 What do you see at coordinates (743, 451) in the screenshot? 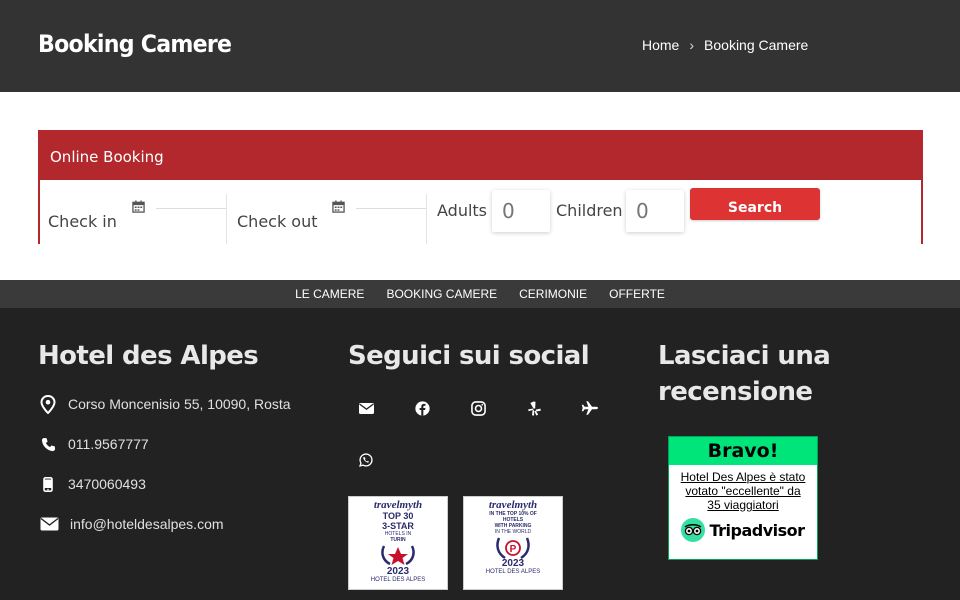
I see `tripadvisor-bravo: Bravo!` at bounding box center [743, 451].